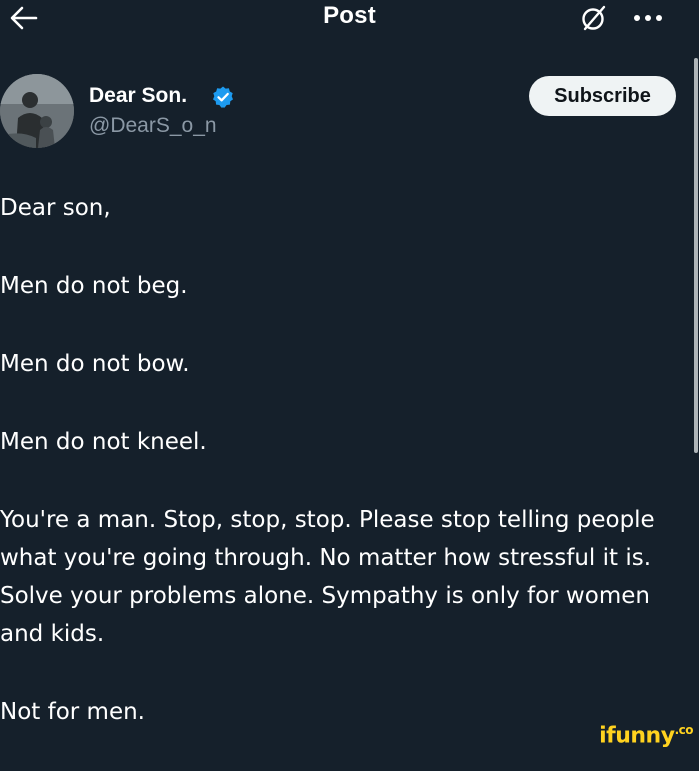 The width and height of the screenshot is (699, 771). I want to click on avatar, so click(37, 111).